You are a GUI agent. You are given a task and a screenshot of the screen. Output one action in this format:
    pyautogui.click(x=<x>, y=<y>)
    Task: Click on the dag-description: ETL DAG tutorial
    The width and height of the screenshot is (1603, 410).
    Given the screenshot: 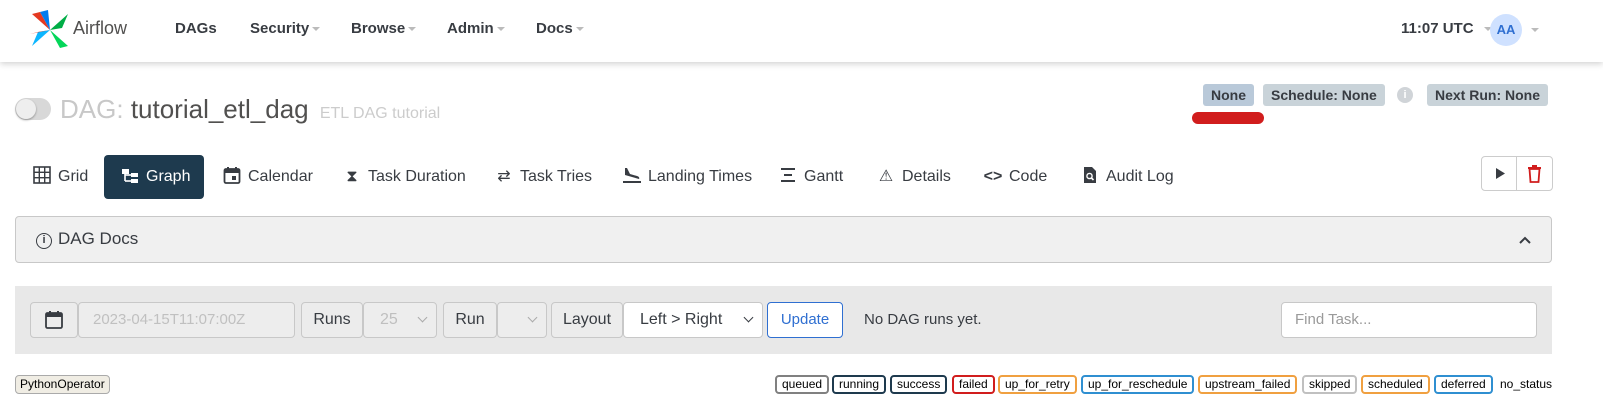 What is the action you would take?
    pyautogui.click(x=380, y=113)
    